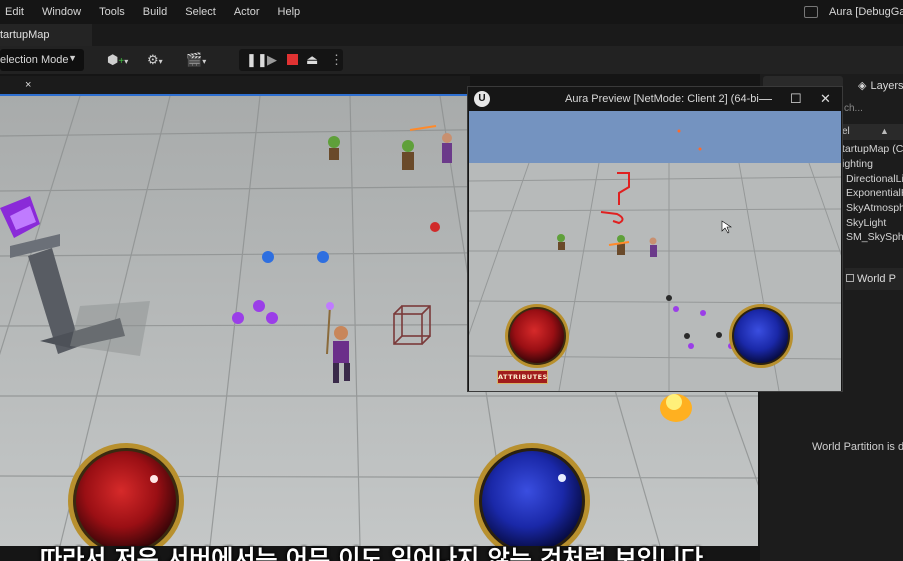 The height and width of the screenshot is (561, 903). I want to click on preview-health-globe, so click(537, 336).